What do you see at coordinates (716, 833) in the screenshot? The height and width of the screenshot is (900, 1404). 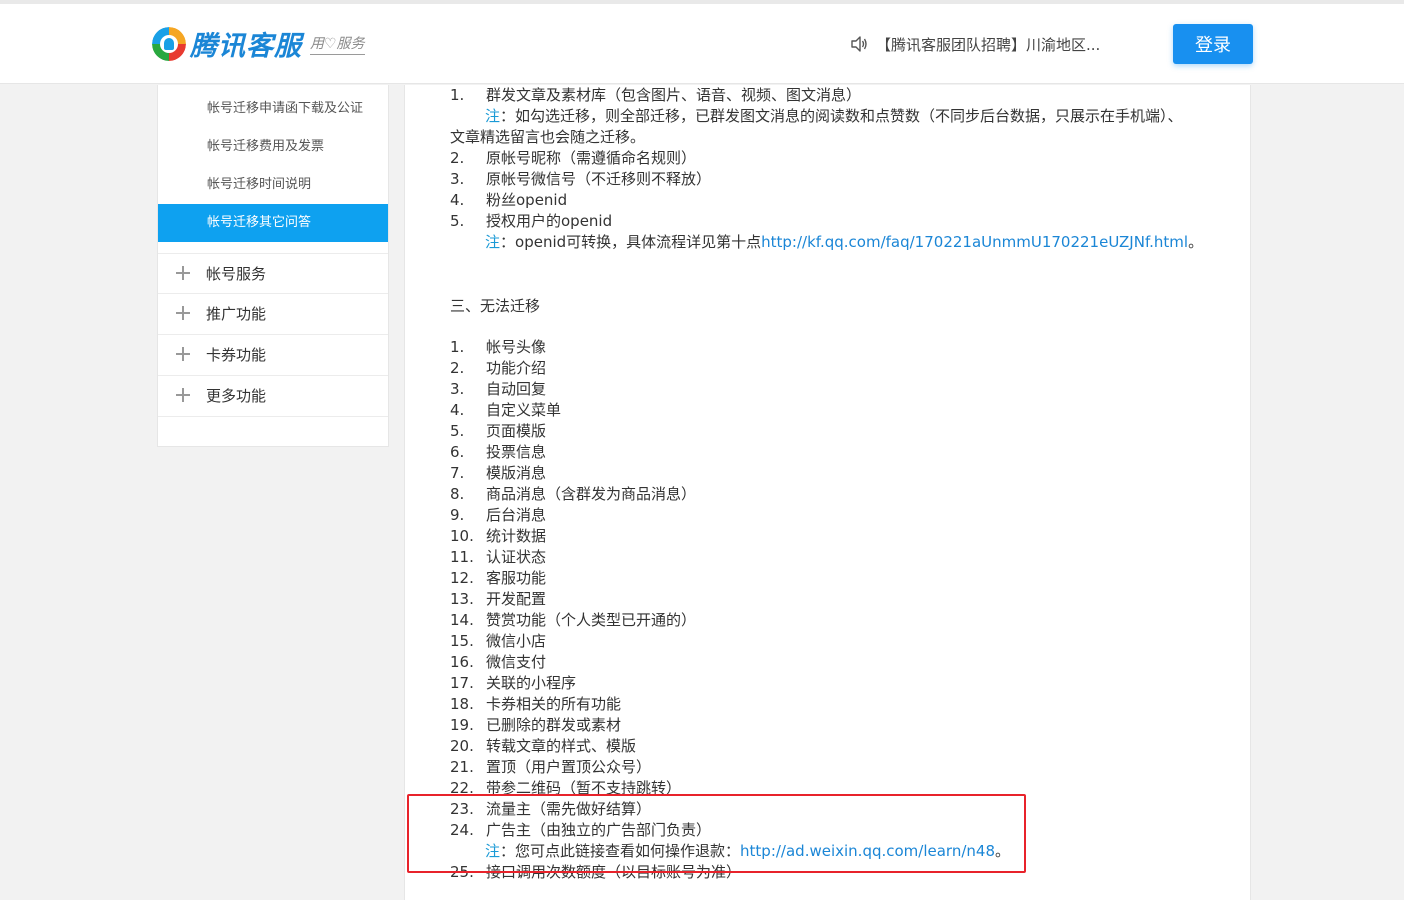 I see `highlight-box` at bounding box center [716, 833].